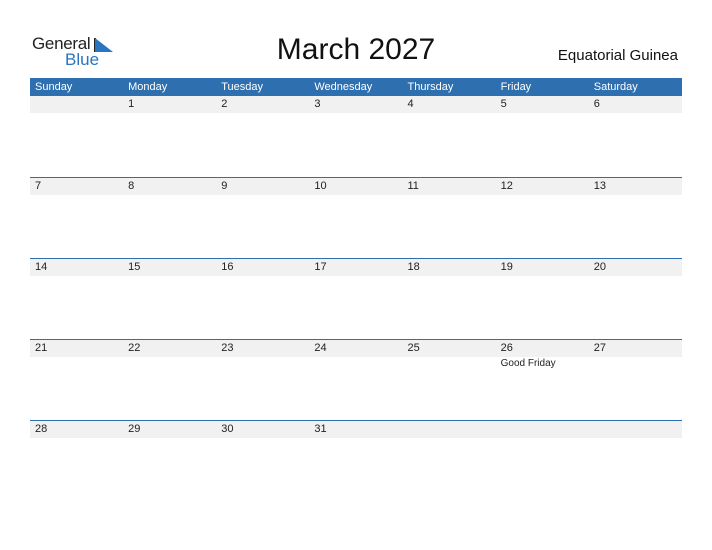  Describe the element at coordinates (38, 186) in the screenshot. I see `day-number: 7` at that location.